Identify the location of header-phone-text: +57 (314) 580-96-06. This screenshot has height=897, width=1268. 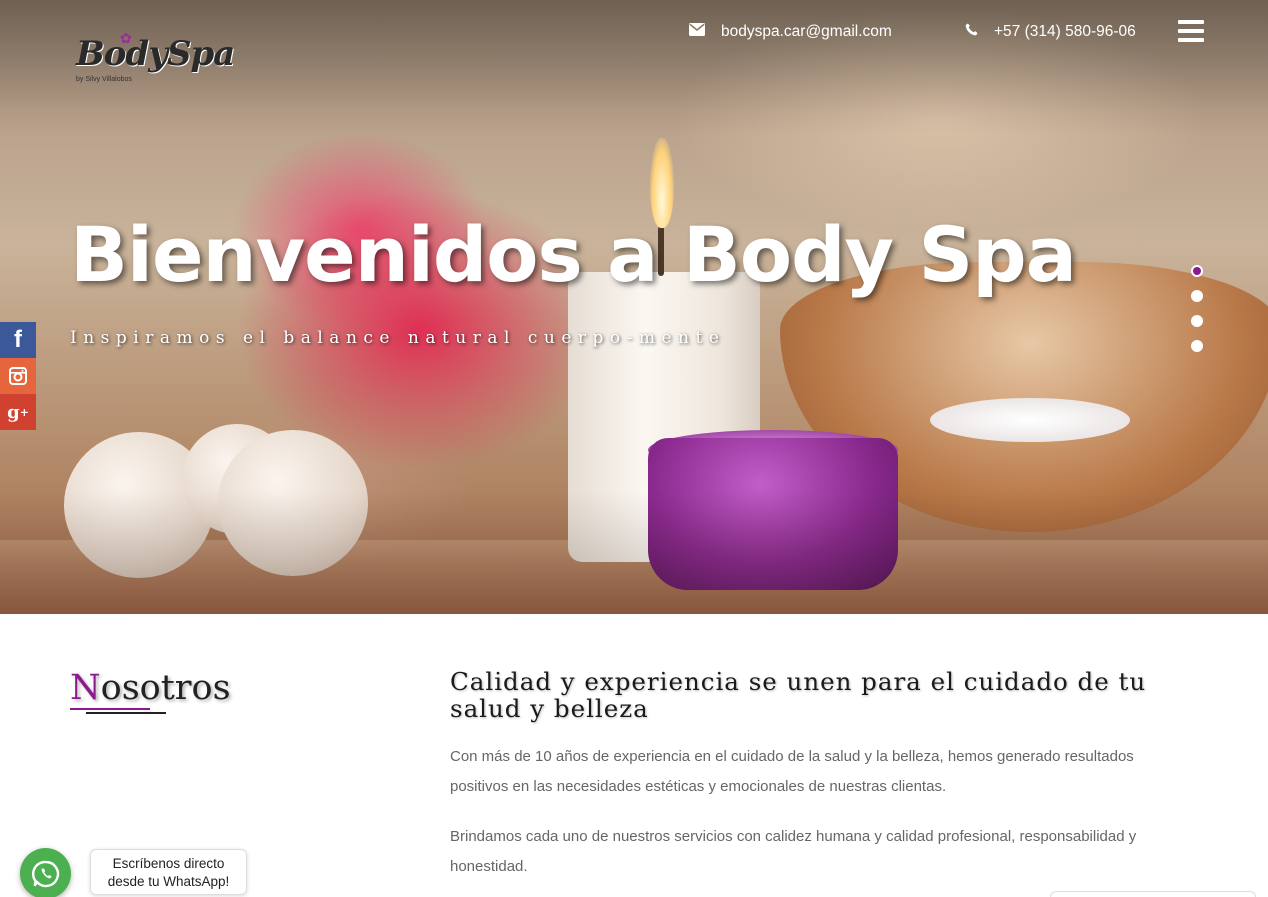
(1065, 31).